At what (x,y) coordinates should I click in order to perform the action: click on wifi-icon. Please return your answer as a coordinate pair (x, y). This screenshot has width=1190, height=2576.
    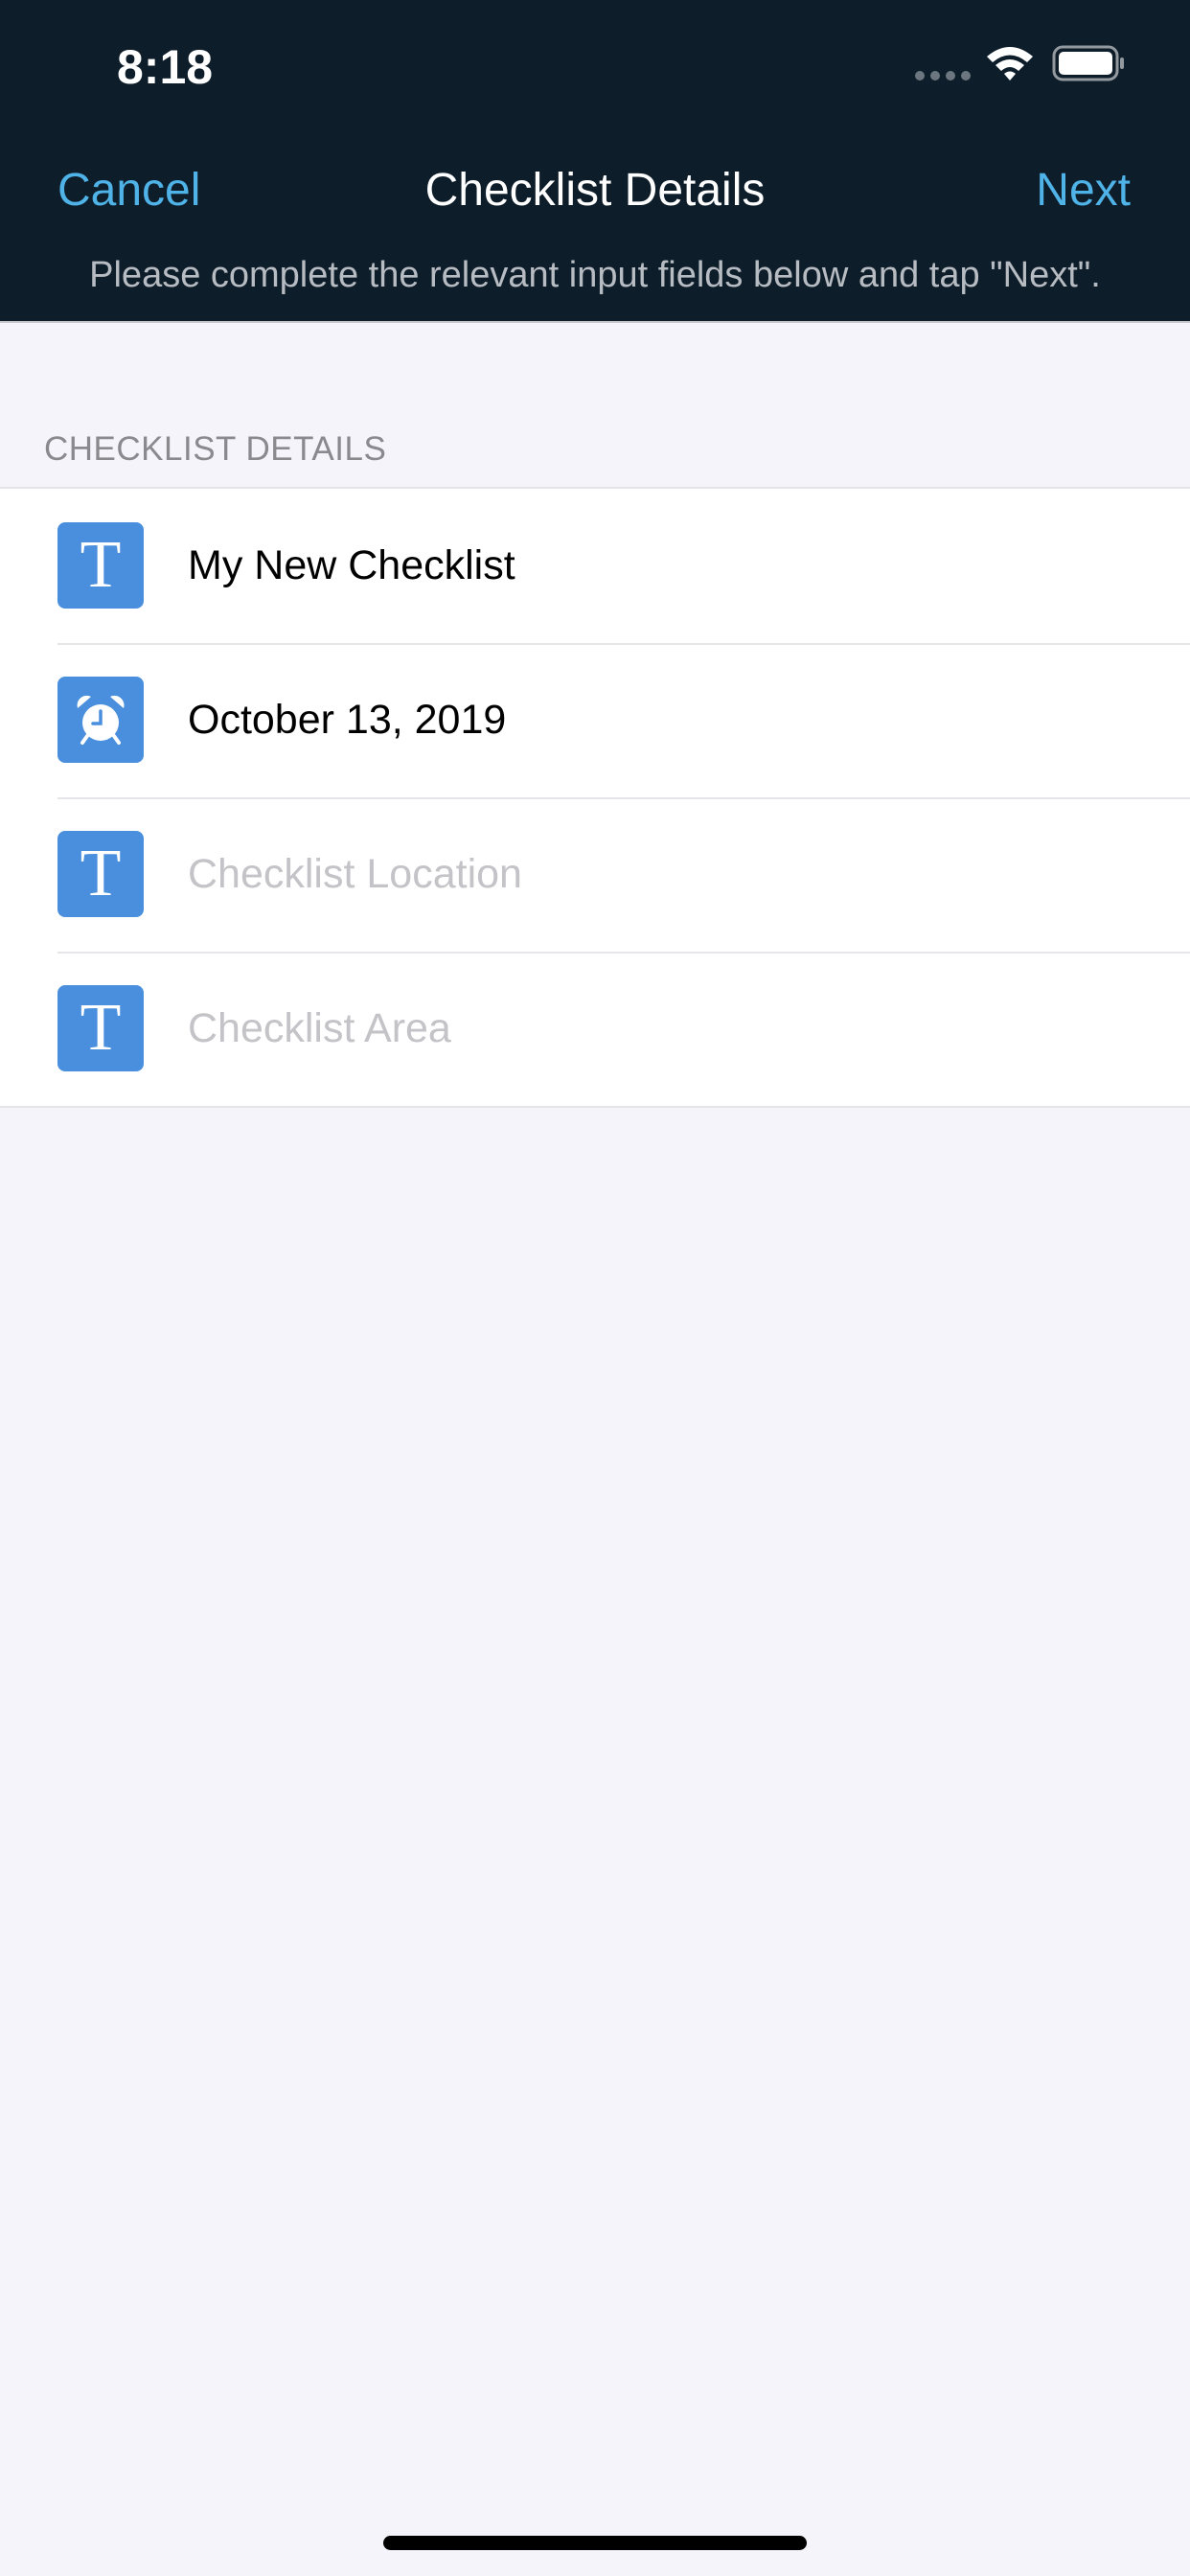
    Looking at the image, I should click on (1010, 63).